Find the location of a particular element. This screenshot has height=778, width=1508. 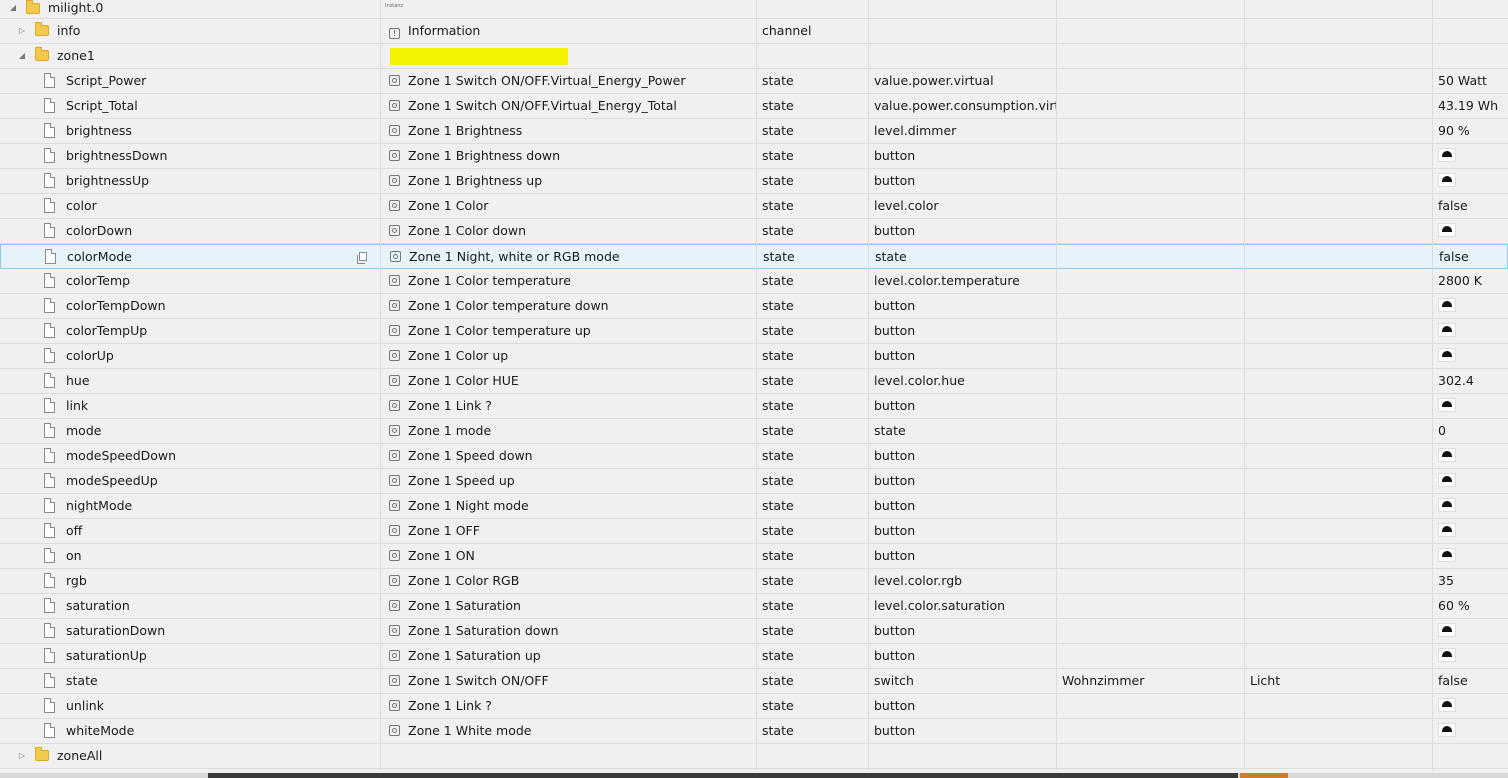

tree-row-value: 302.4 is located at coordinates (1470, 381).